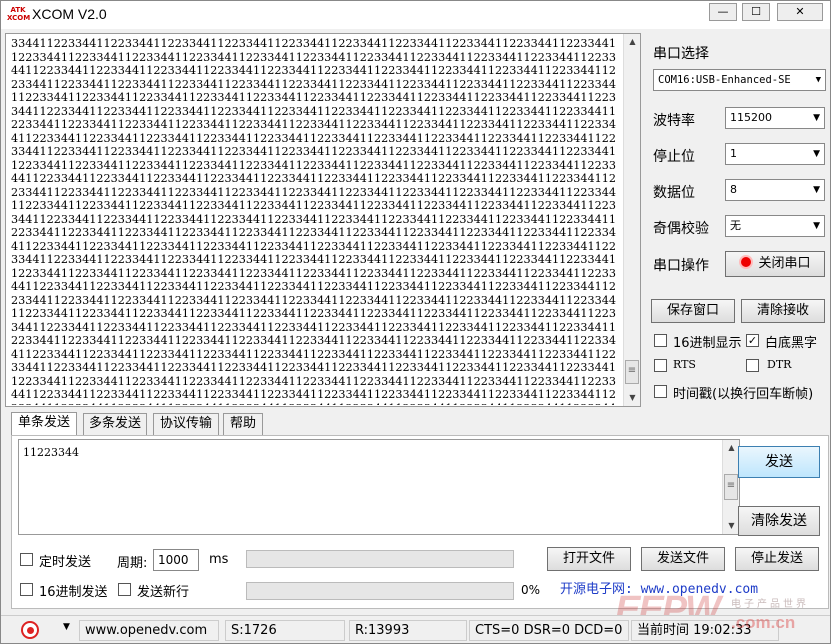 The image size is (831, 644). I want to click on window-title: XCOM V2.0, so click(69, 14).